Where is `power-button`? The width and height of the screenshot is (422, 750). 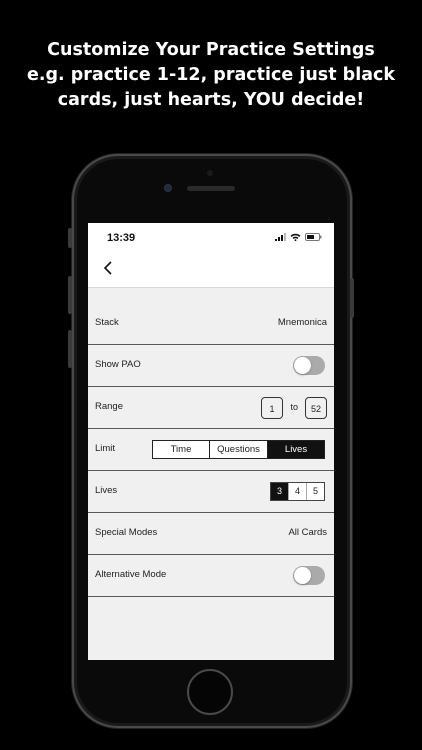 power-button is located at coordinates (352, 298).